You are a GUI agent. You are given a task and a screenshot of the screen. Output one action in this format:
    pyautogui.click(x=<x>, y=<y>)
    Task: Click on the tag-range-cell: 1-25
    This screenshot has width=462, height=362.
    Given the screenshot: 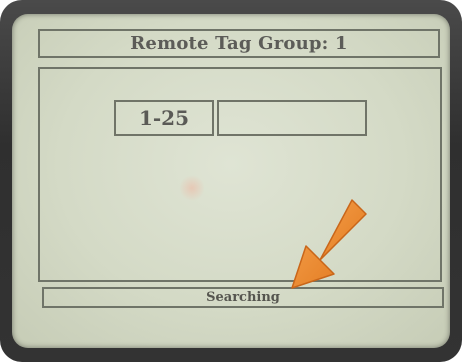 What is the action you would take?
    pyautogui.click(x=164, y=118)
    